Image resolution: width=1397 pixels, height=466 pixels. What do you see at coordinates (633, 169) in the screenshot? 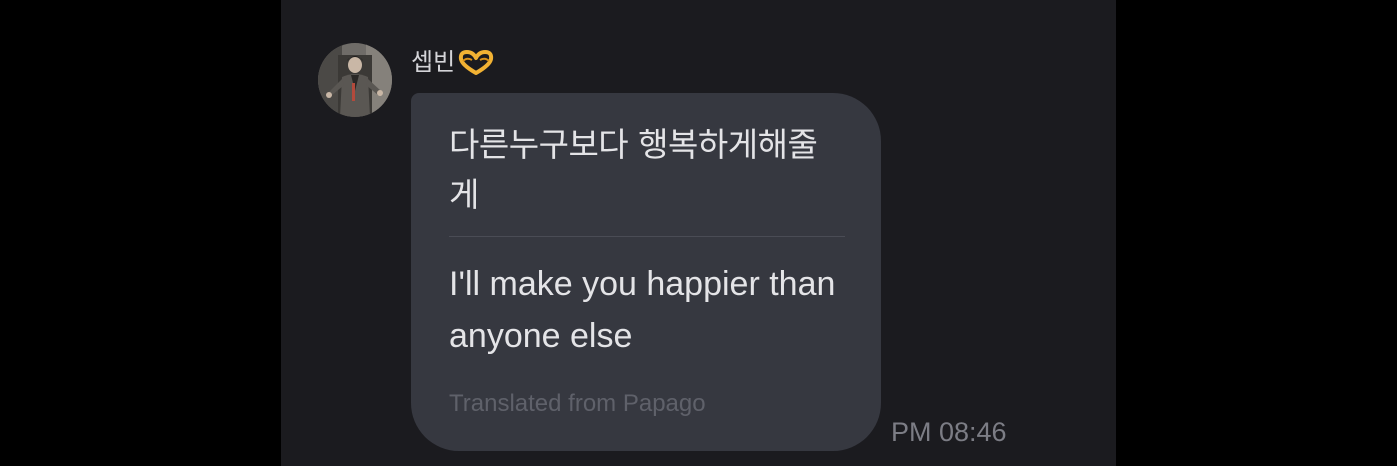
I see `original-message-text: 다른누구보다 행복하게해줄게` at bounding box center [633, 169].